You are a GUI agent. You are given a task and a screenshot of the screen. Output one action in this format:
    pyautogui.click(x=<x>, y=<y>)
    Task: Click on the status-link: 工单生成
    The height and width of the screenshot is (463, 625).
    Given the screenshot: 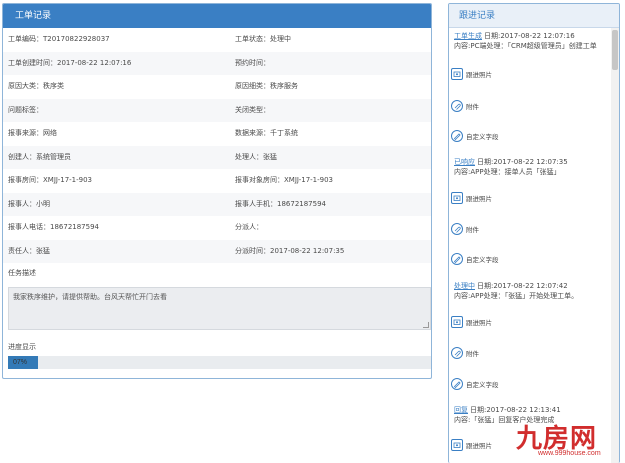 What is the action you would take?
    pyautogui.click(x=468, y=36)
    